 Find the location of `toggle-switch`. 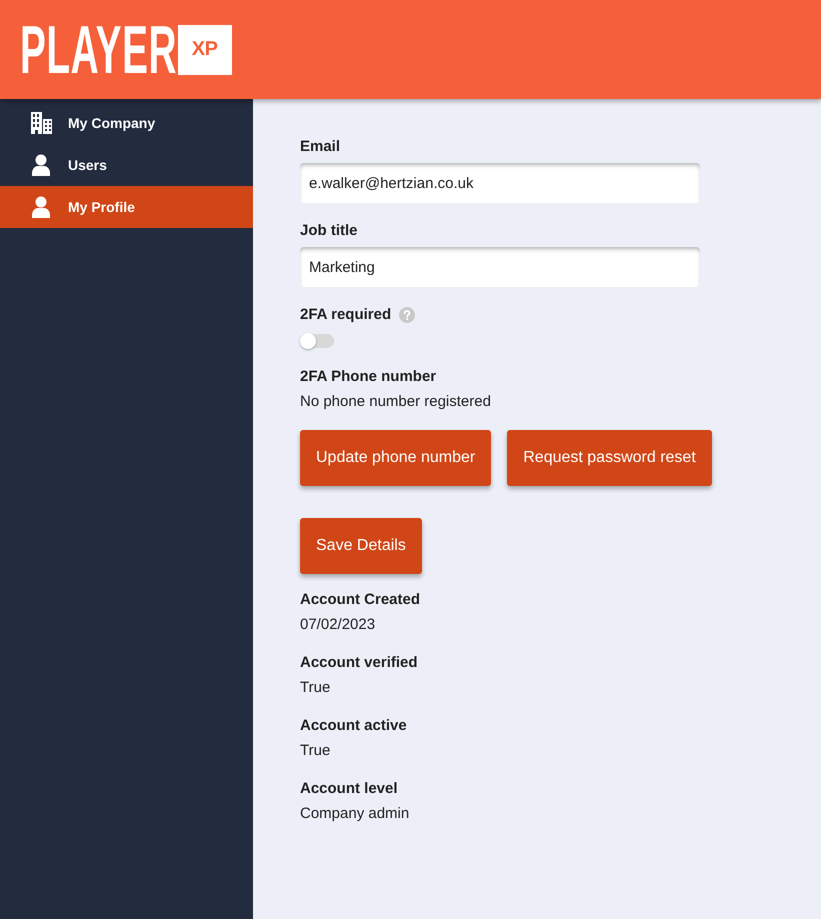

toggle-switch is located at coordinates (317, 341).